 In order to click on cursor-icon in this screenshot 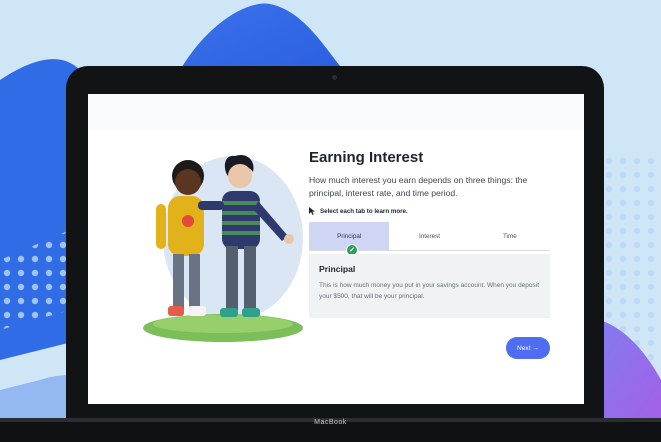, I will do `click(312, 211)`.